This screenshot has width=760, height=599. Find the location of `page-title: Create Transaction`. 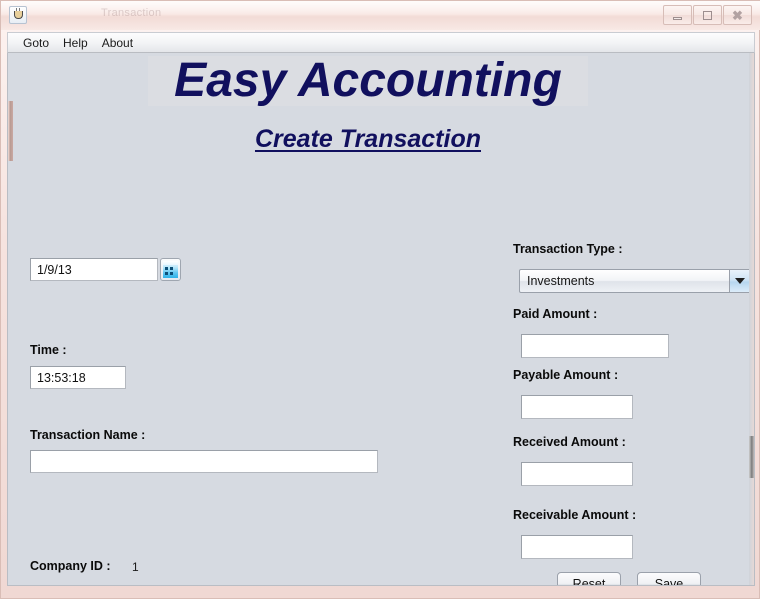

page-title: Create Transaction is located at coordinates (367, 139).